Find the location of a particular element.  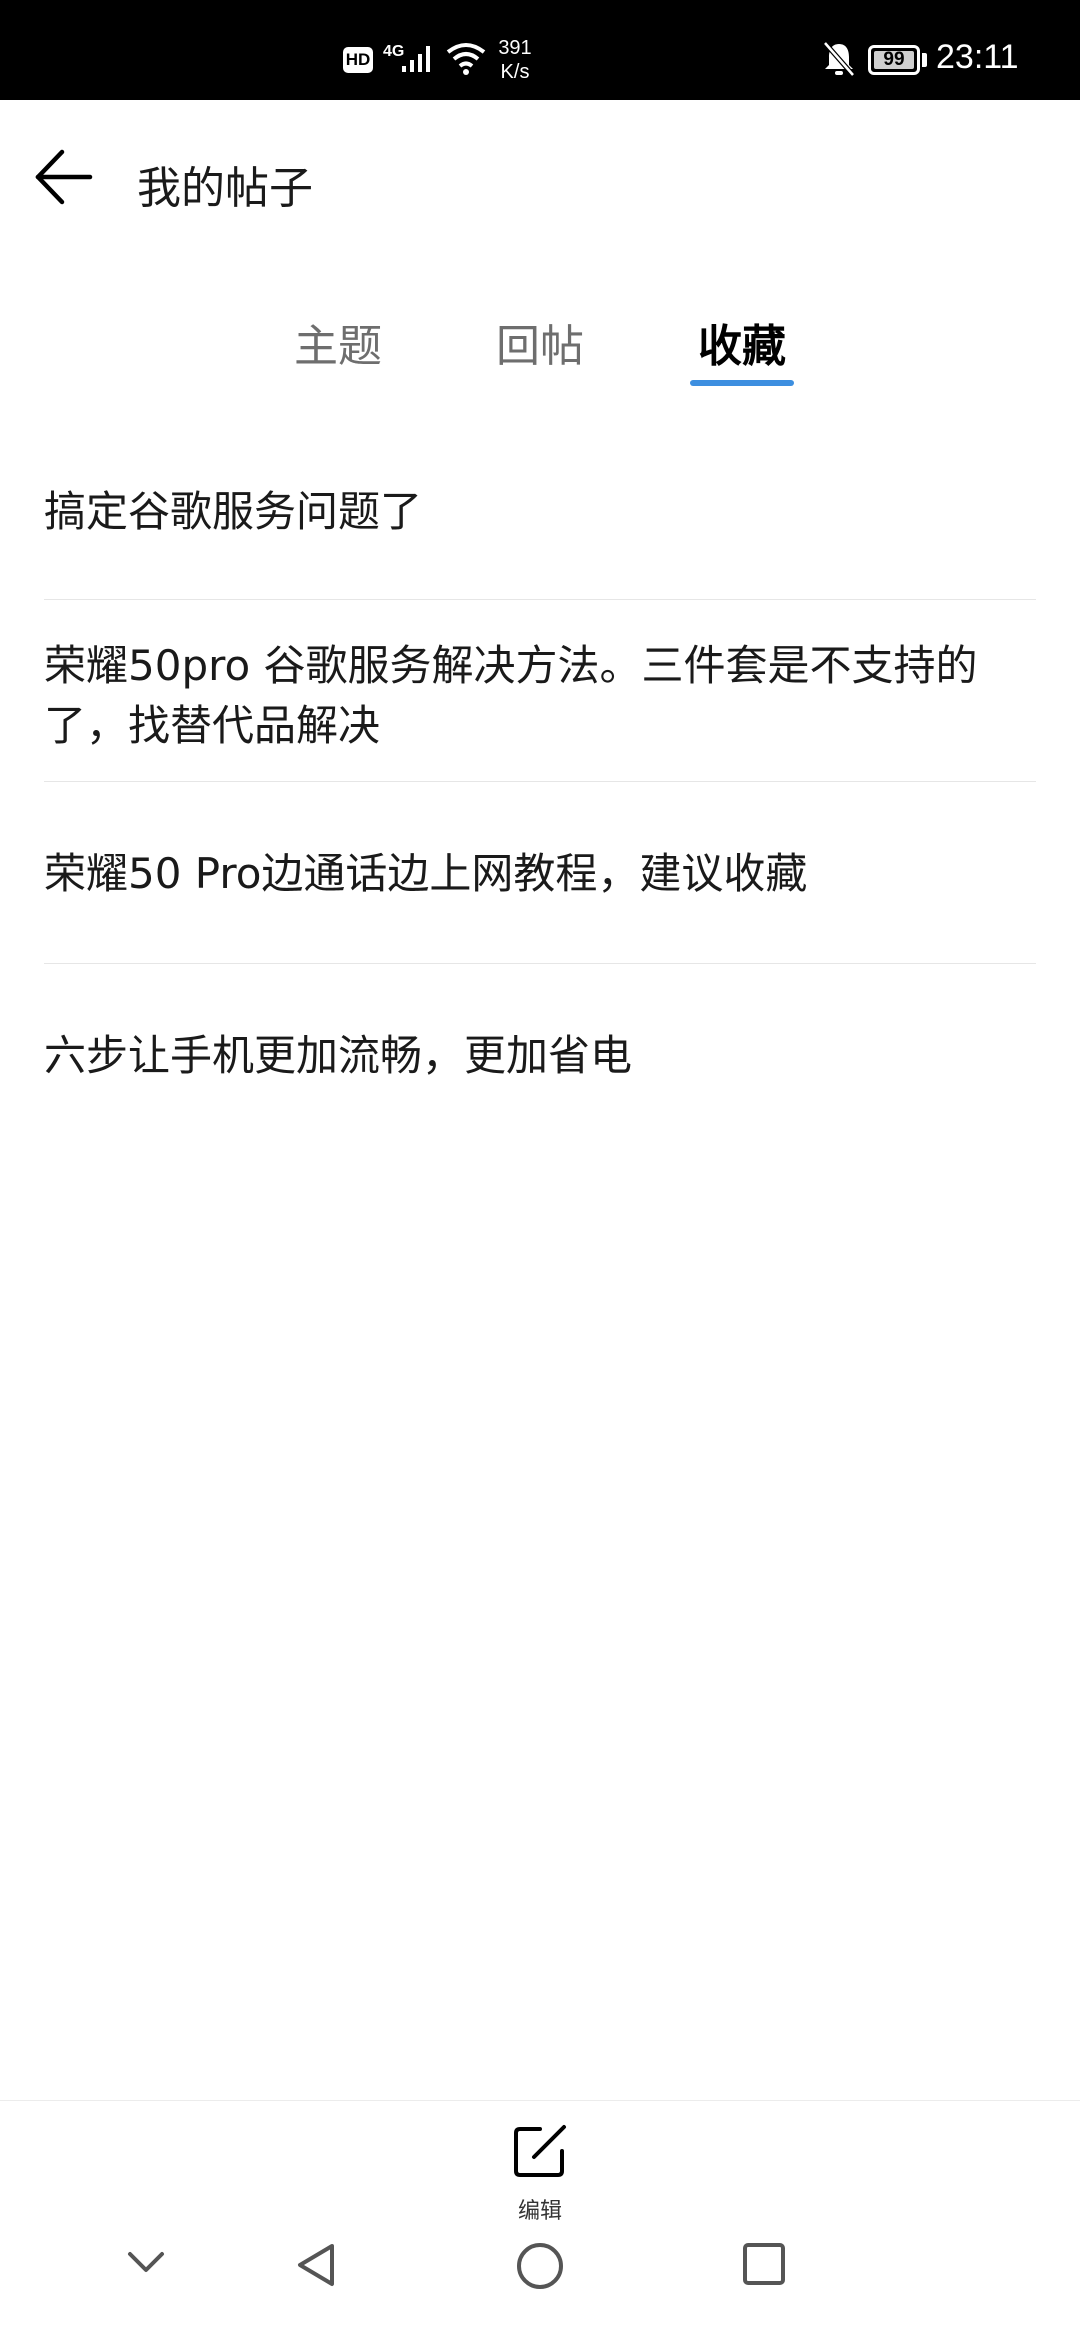

battery-tip is located at coordinates (924, 60).